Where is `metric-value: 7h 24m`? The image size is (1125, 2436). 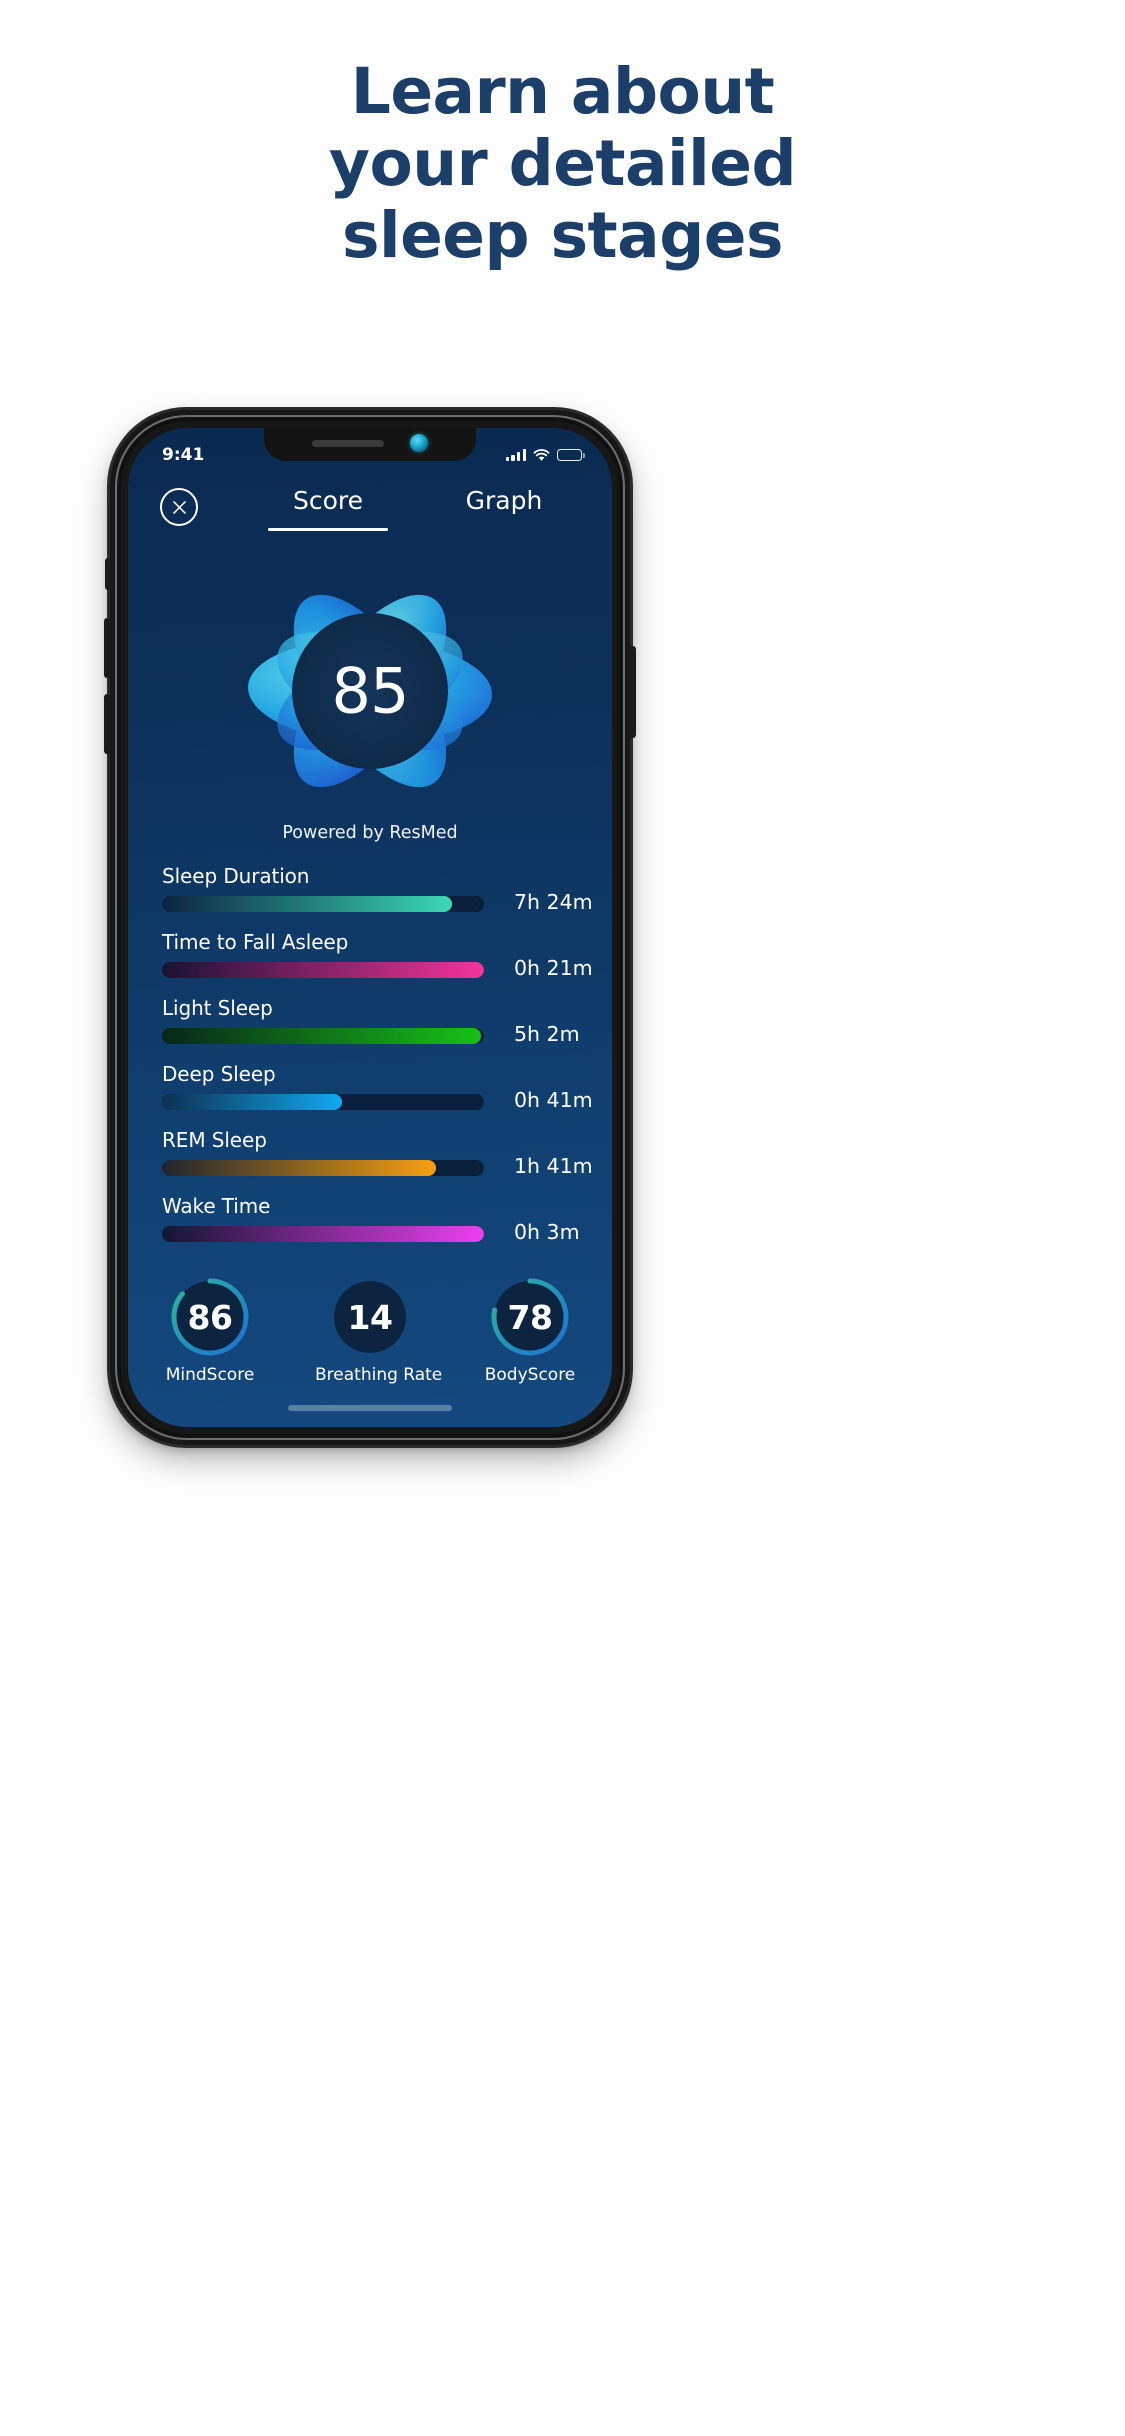
metric-value: 7h 24m is located at coordinates (553, 902).